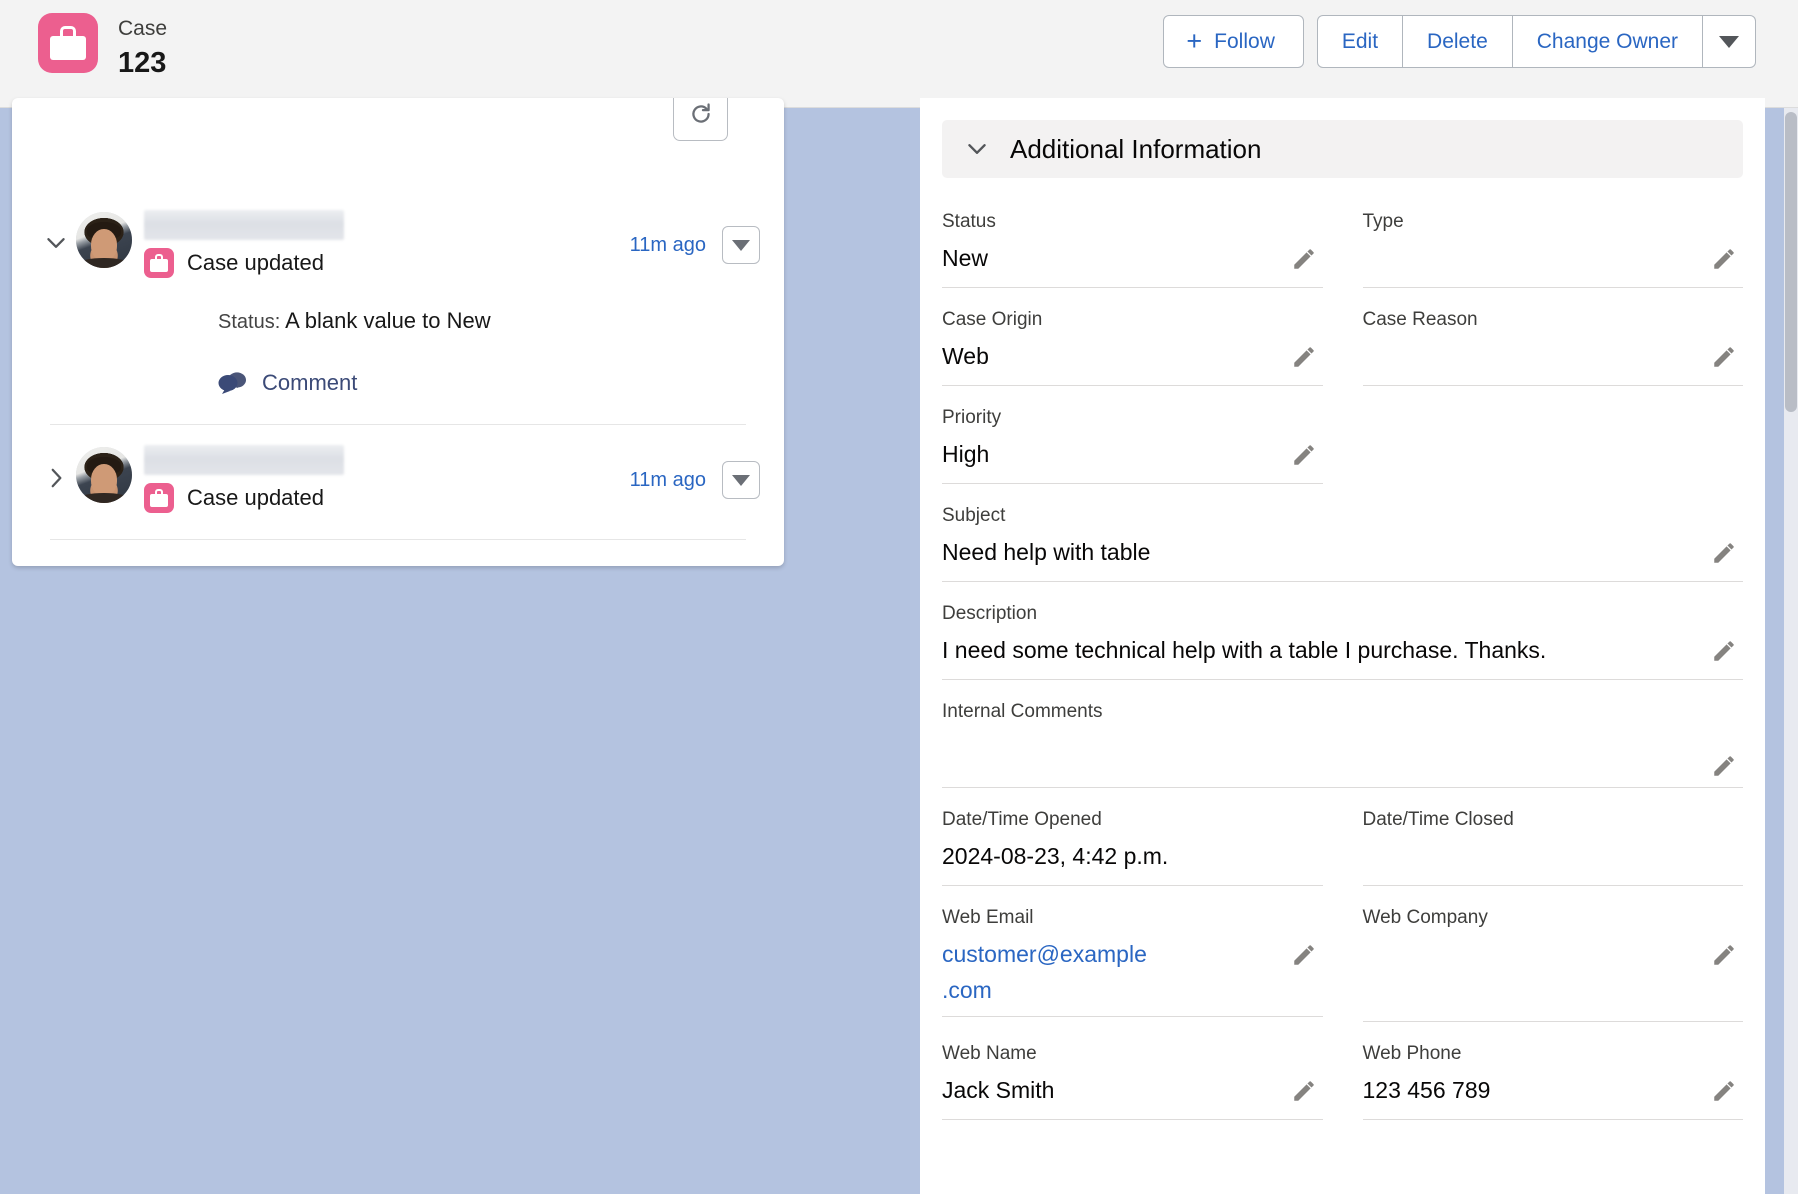 The image size is (1798, 1194). I want to click on section-header-additional-information: Additional Information, so click(1342, 149).